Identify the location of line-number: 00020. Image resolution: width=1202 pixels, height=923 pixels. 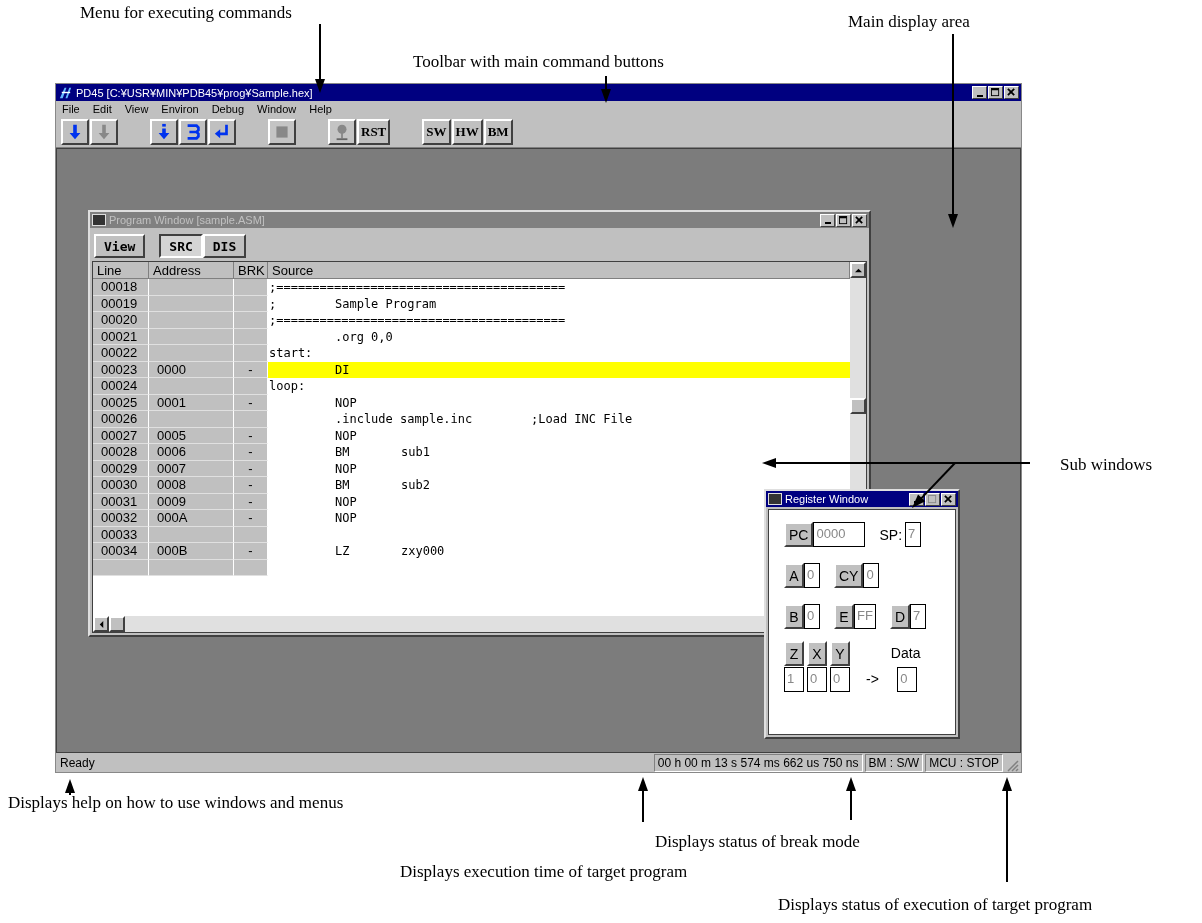
(121, 320).